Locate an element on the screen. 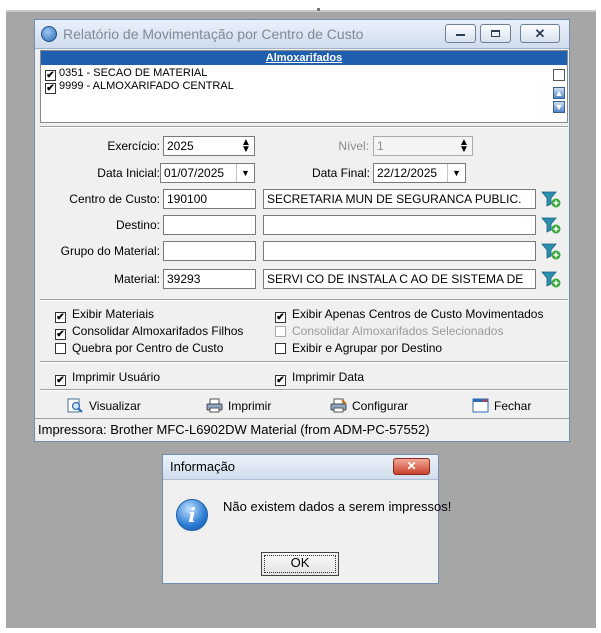 This screenshot has height=633, width=601. dialog-close-button: ✕ is located at coordinates (411, 466).